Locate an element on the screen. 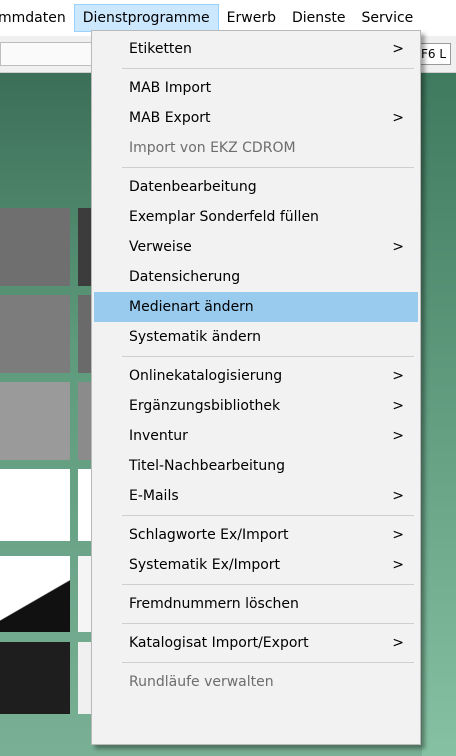 Image resolution: width=456 pixels, height=756 pixels. menu-item-mab-export: MAB Export > is located at coordinates (256, 118).